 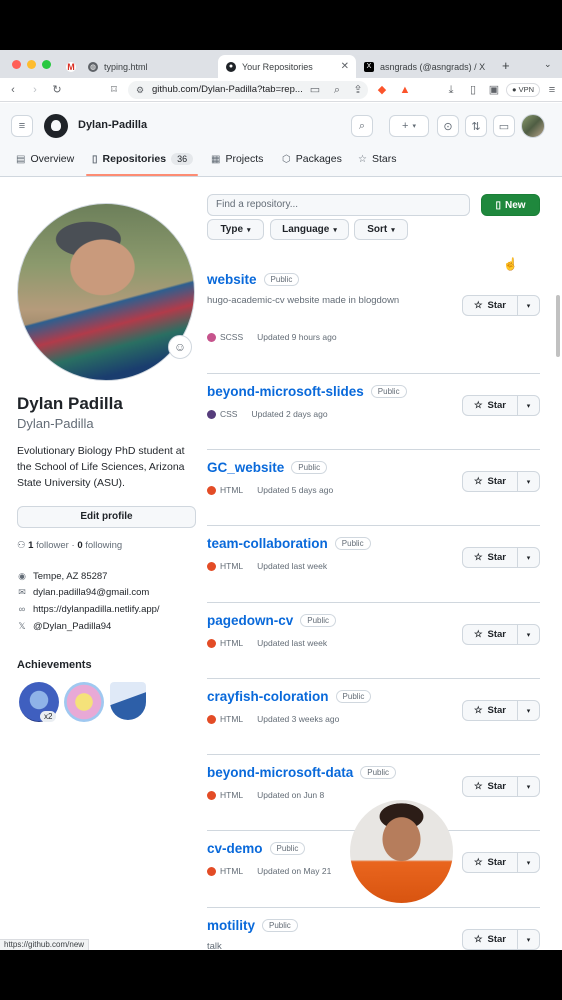 What do you see at coordinates (46, 64) in the screenshot?
I see `maximize-window-icon` at bounding box center [46, 64].